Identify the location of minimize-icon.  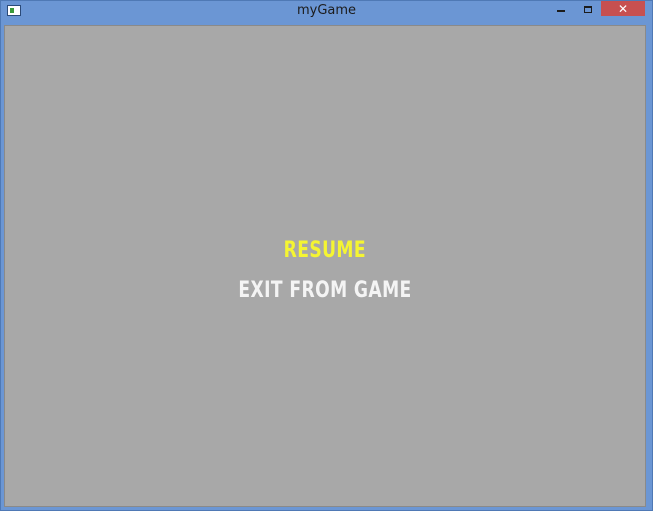
(561, 11).